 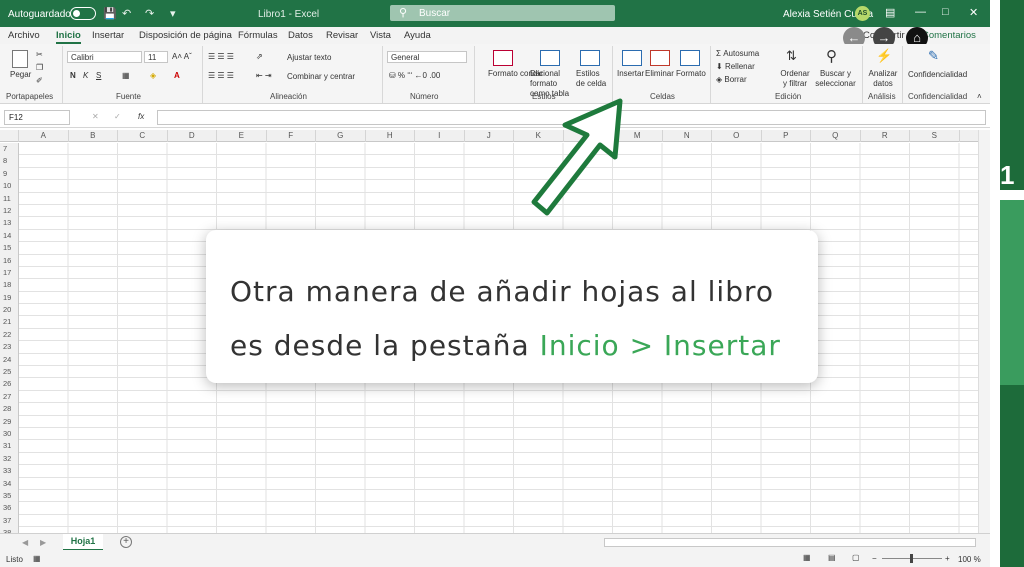 I want to click on page-layout-icon: ▤, so click(x=832, y=557).